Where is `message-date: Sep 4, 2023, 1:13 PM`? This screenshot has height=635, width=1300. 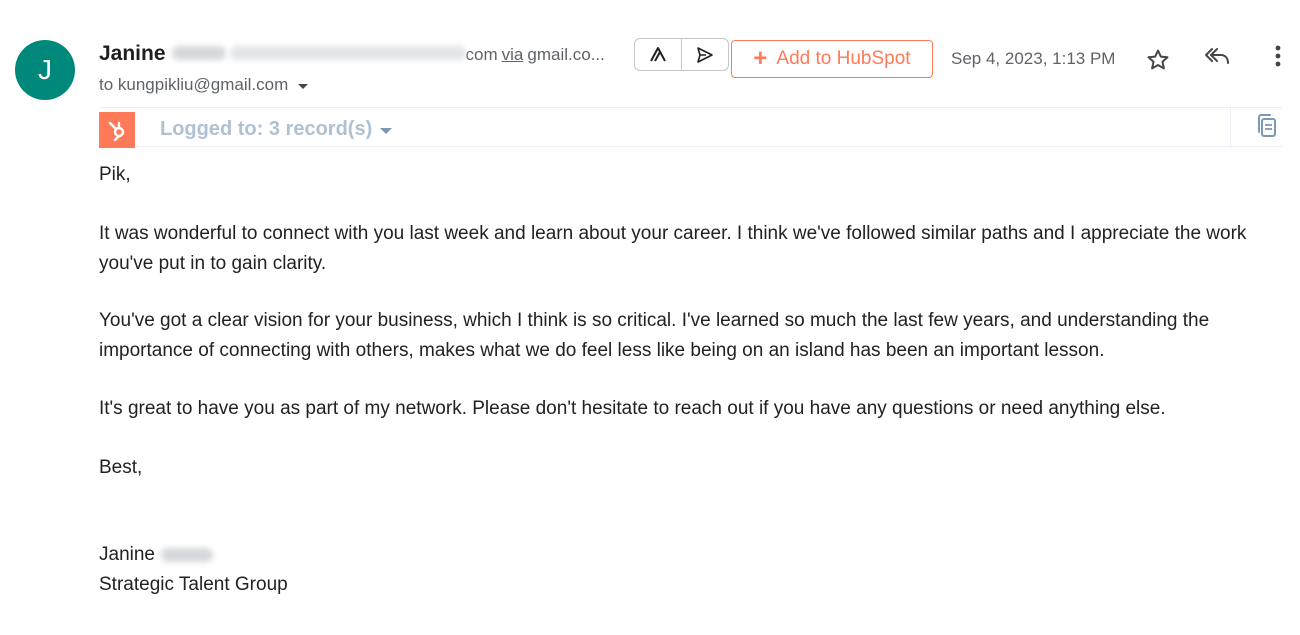 message-date: Sep 4, 2023, 1:13 PM is located at coordinates (1033, 59).